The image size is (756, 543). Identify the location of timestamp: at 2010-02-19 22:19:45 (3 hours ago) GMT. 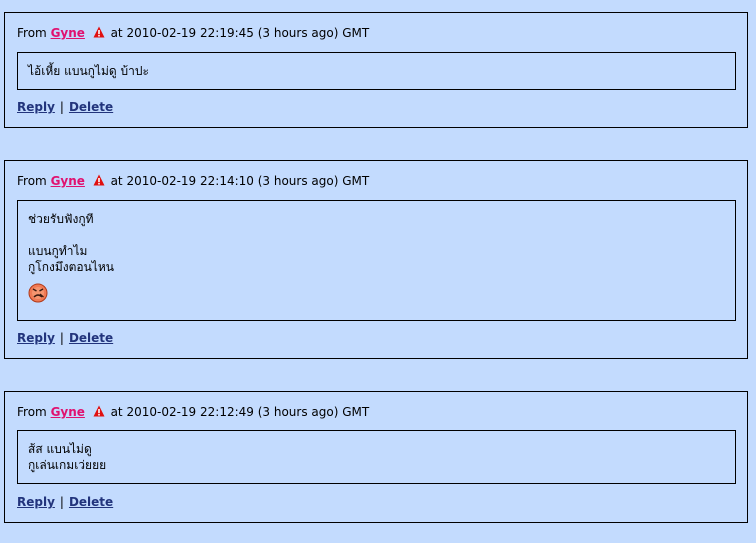
(240, 33).